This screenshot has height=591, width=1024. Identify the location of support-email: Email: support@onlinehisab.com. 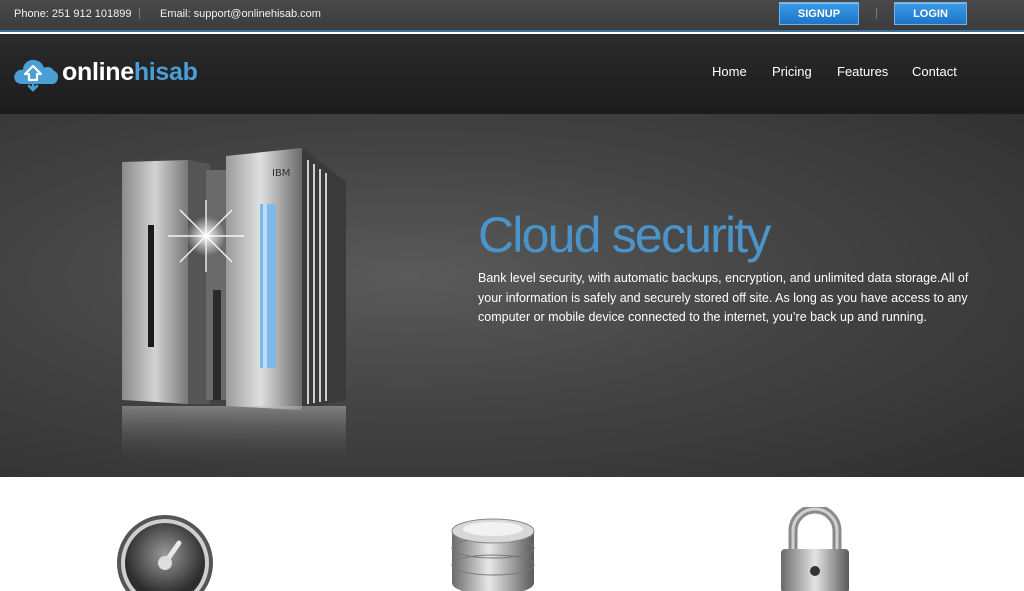
(240, 14).